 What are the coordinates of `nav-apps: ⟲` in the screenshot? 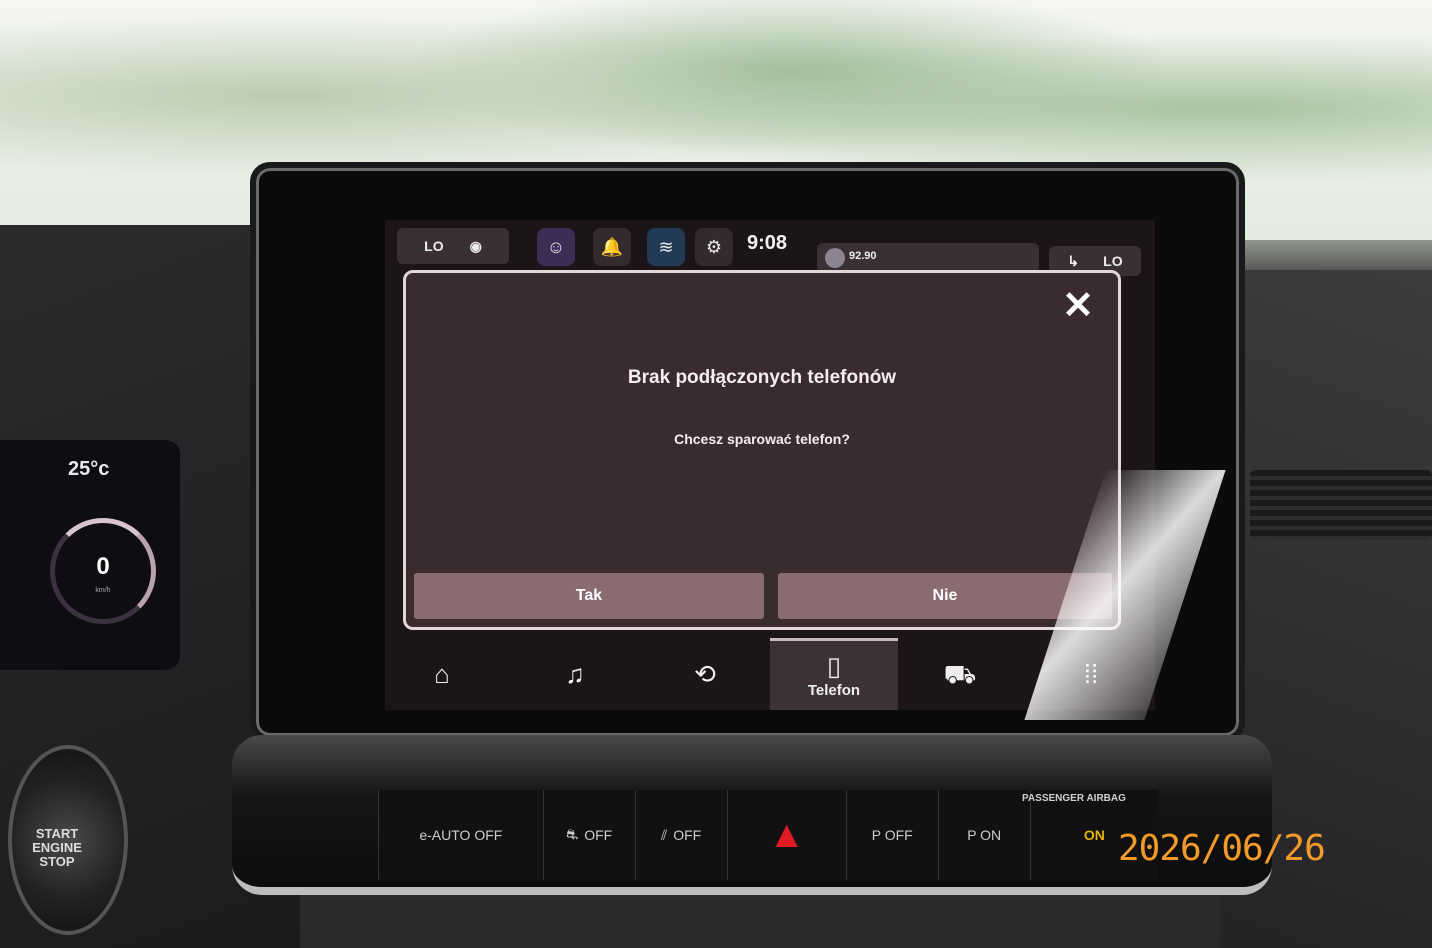 It's located at (705, 674).